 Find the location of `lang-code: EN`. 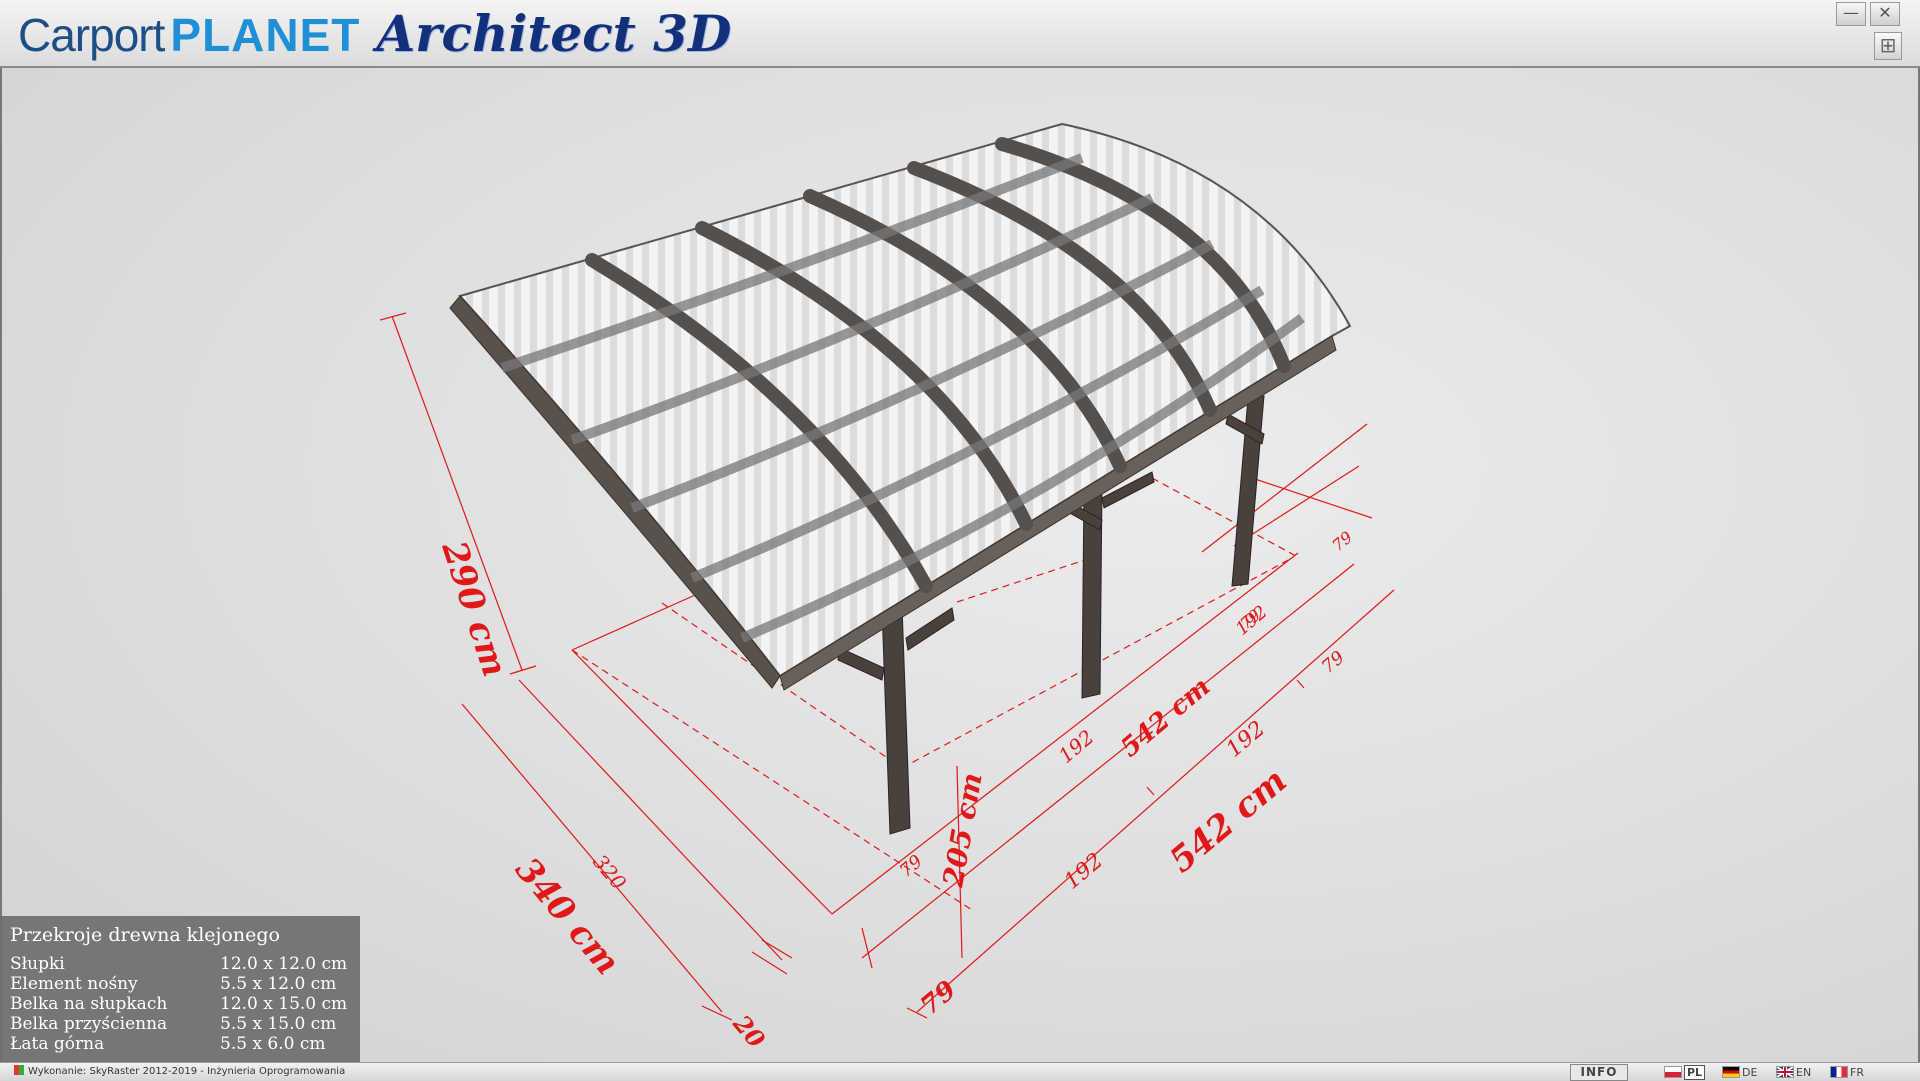

lang-code: EN is located at coordinates (1804, 1072).